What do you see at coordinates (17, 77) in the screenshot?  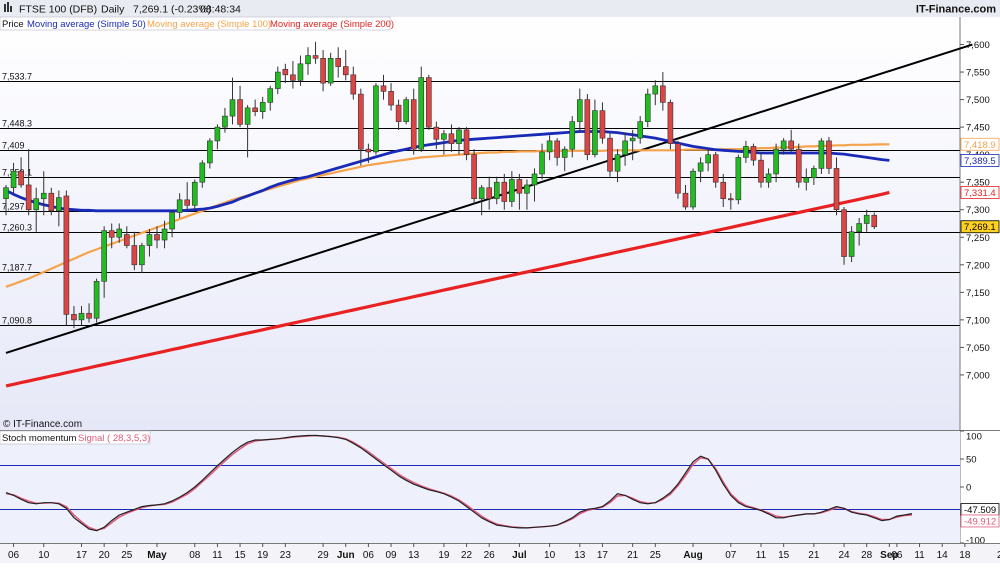 I see `level-label-0: 7,533.7` at bounding box center [17, 77].